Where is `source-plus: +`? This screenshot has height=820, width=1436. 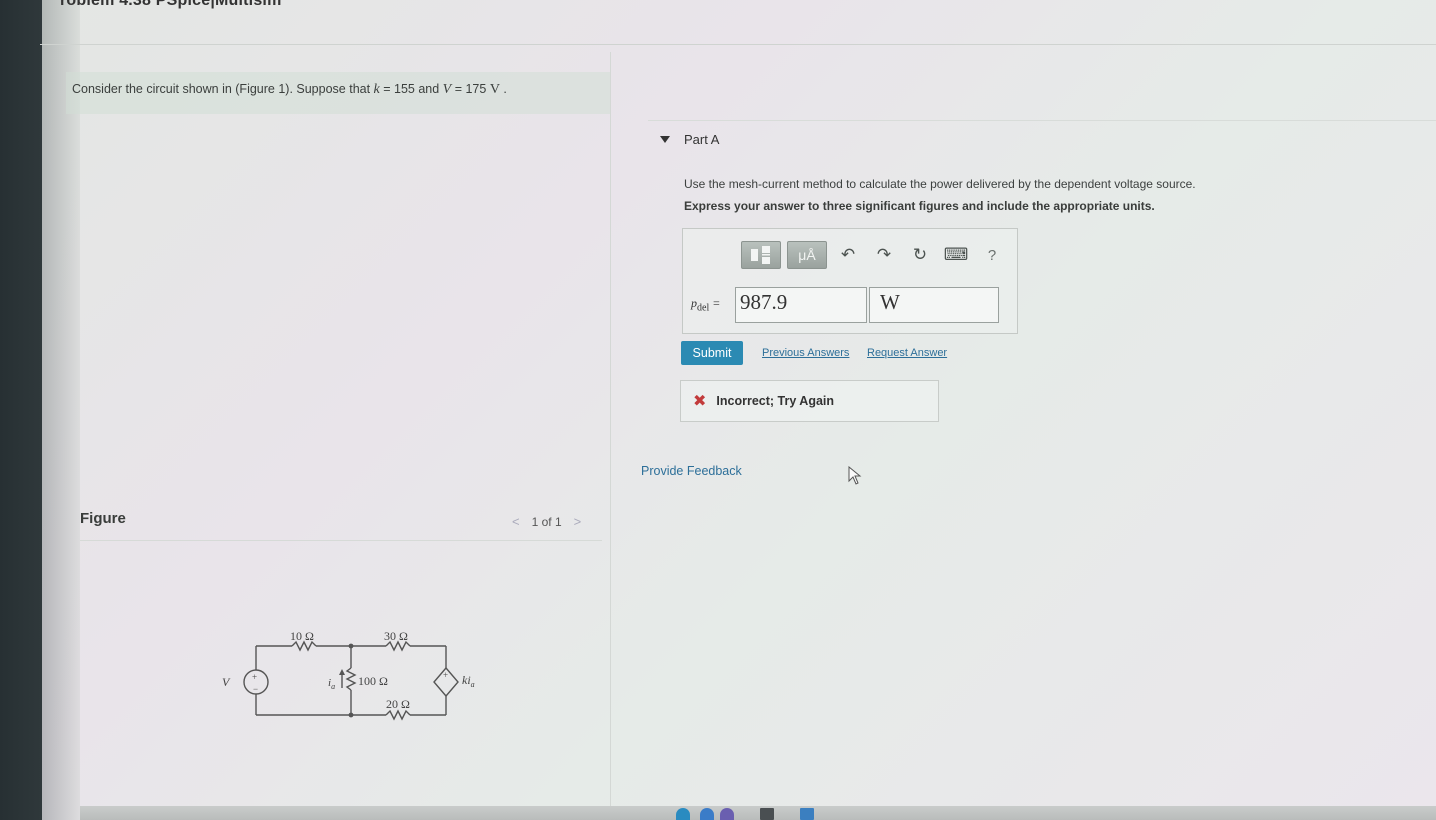 source-plus: + is located at coordinates (254, 677).